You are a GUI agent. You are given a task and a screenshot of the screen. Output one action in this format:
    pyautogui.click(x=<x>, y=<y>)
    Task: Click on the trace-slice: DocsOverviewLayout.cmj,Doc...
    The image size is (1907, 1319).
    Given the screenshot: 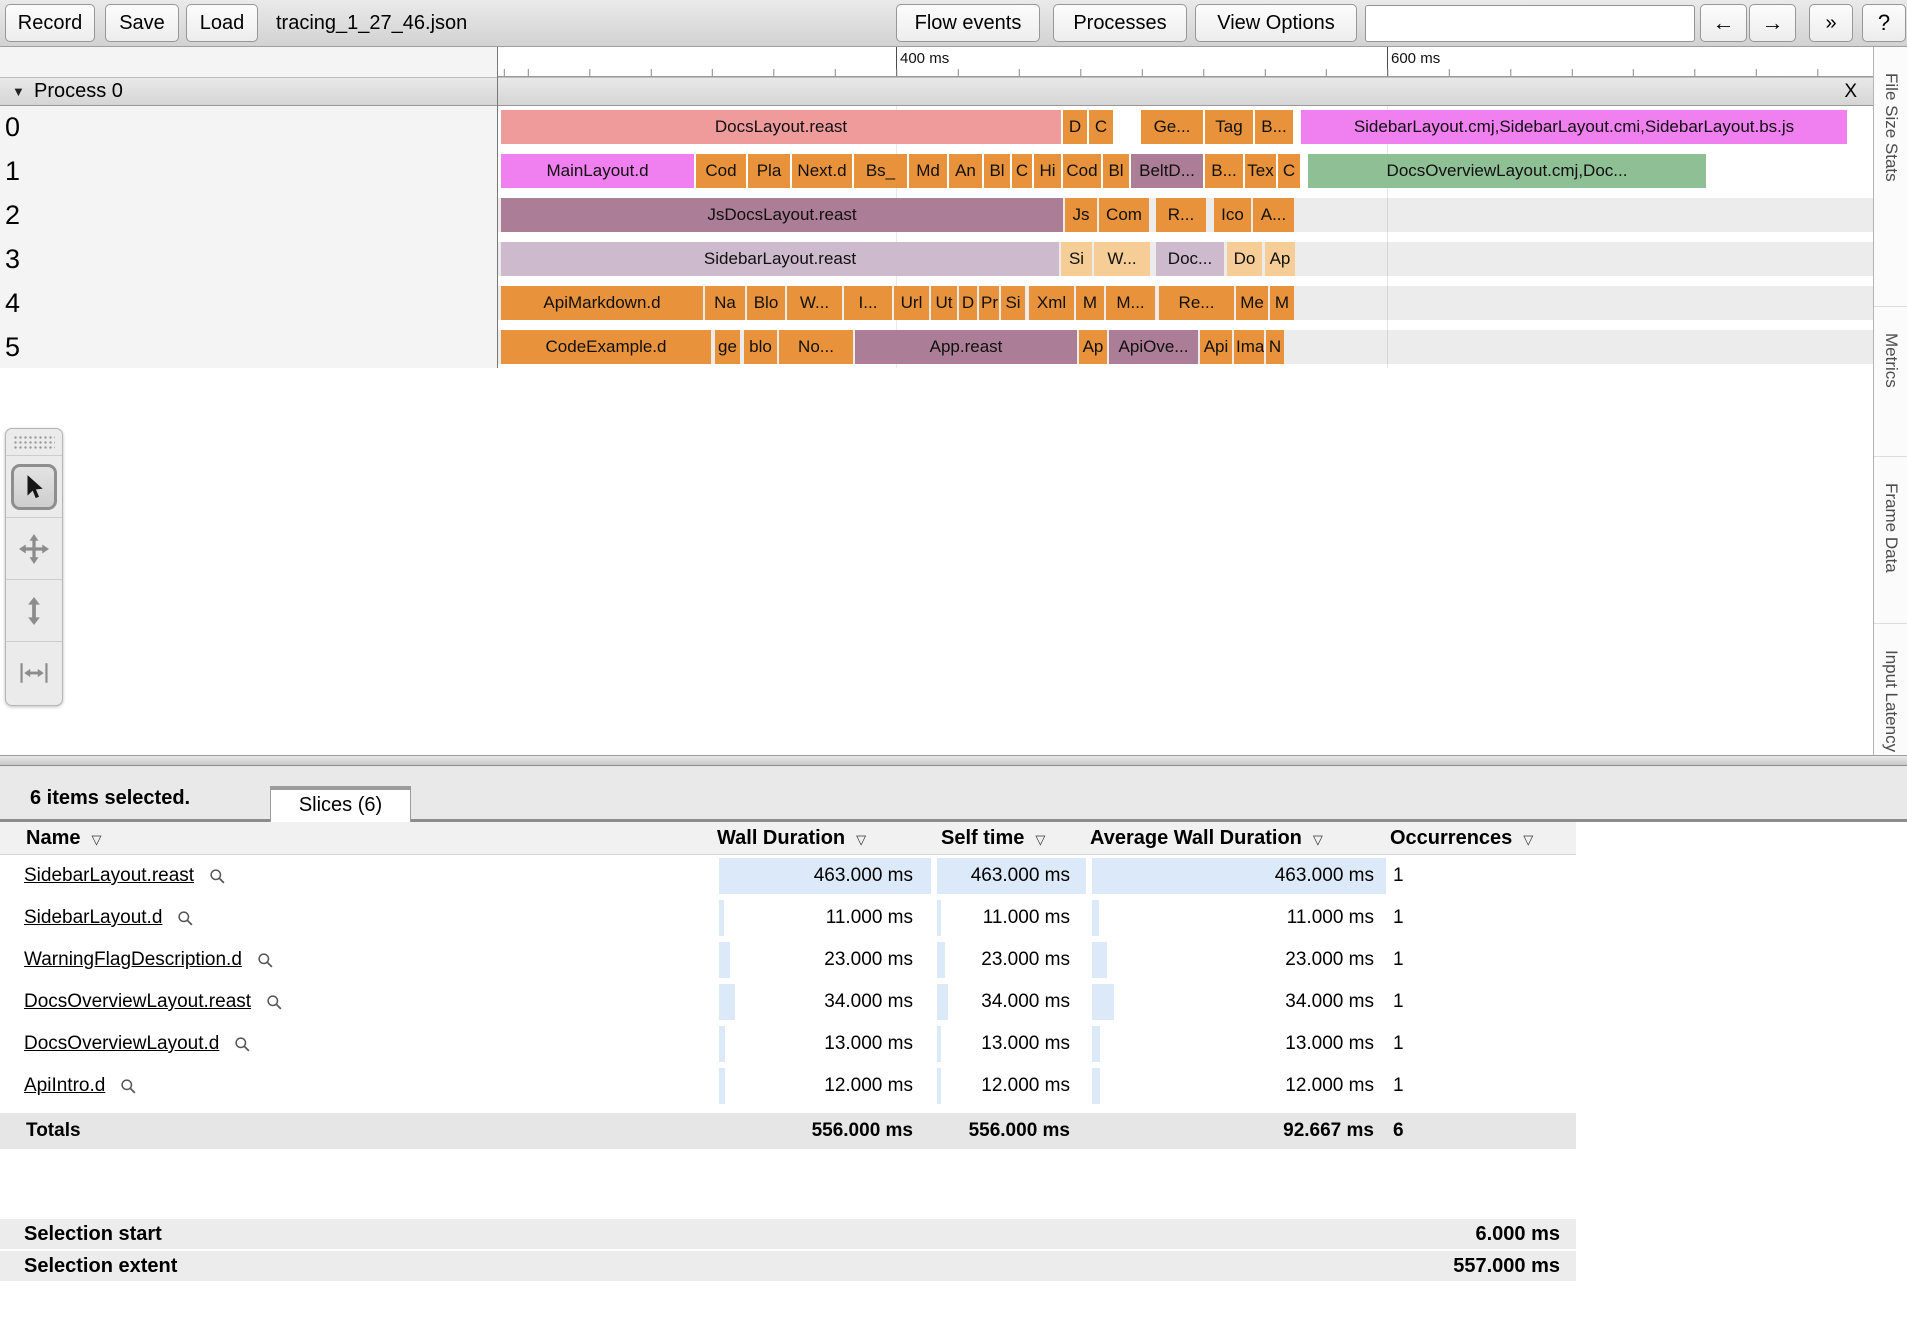 What is the action you would take?
    pyautogui.click(x=1507, y=171)
    